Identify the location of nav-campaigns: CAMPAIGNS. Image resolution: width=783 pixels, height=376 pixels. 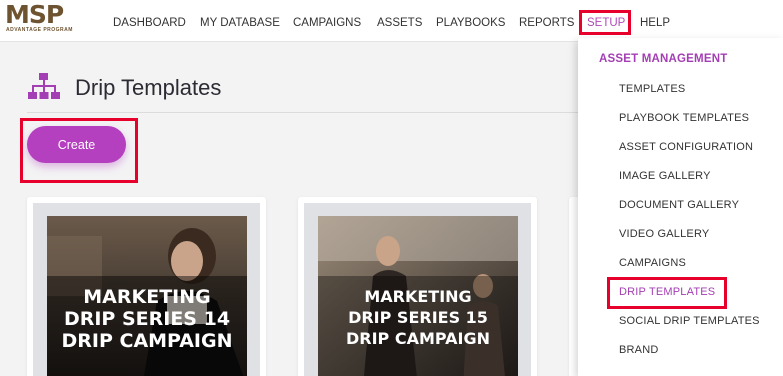
(327, 23).